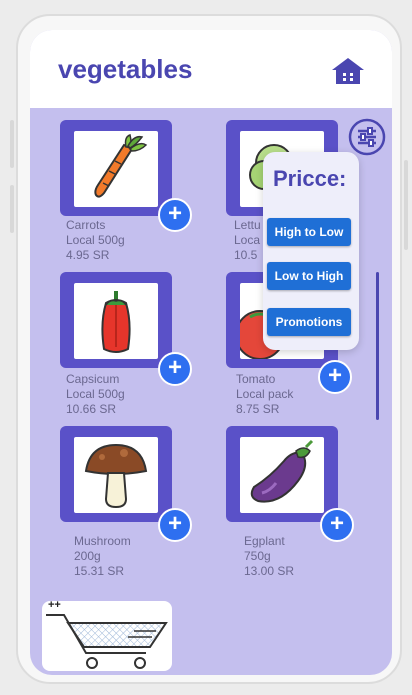  I want to click on app-header: vegetables, so click(211, 69).